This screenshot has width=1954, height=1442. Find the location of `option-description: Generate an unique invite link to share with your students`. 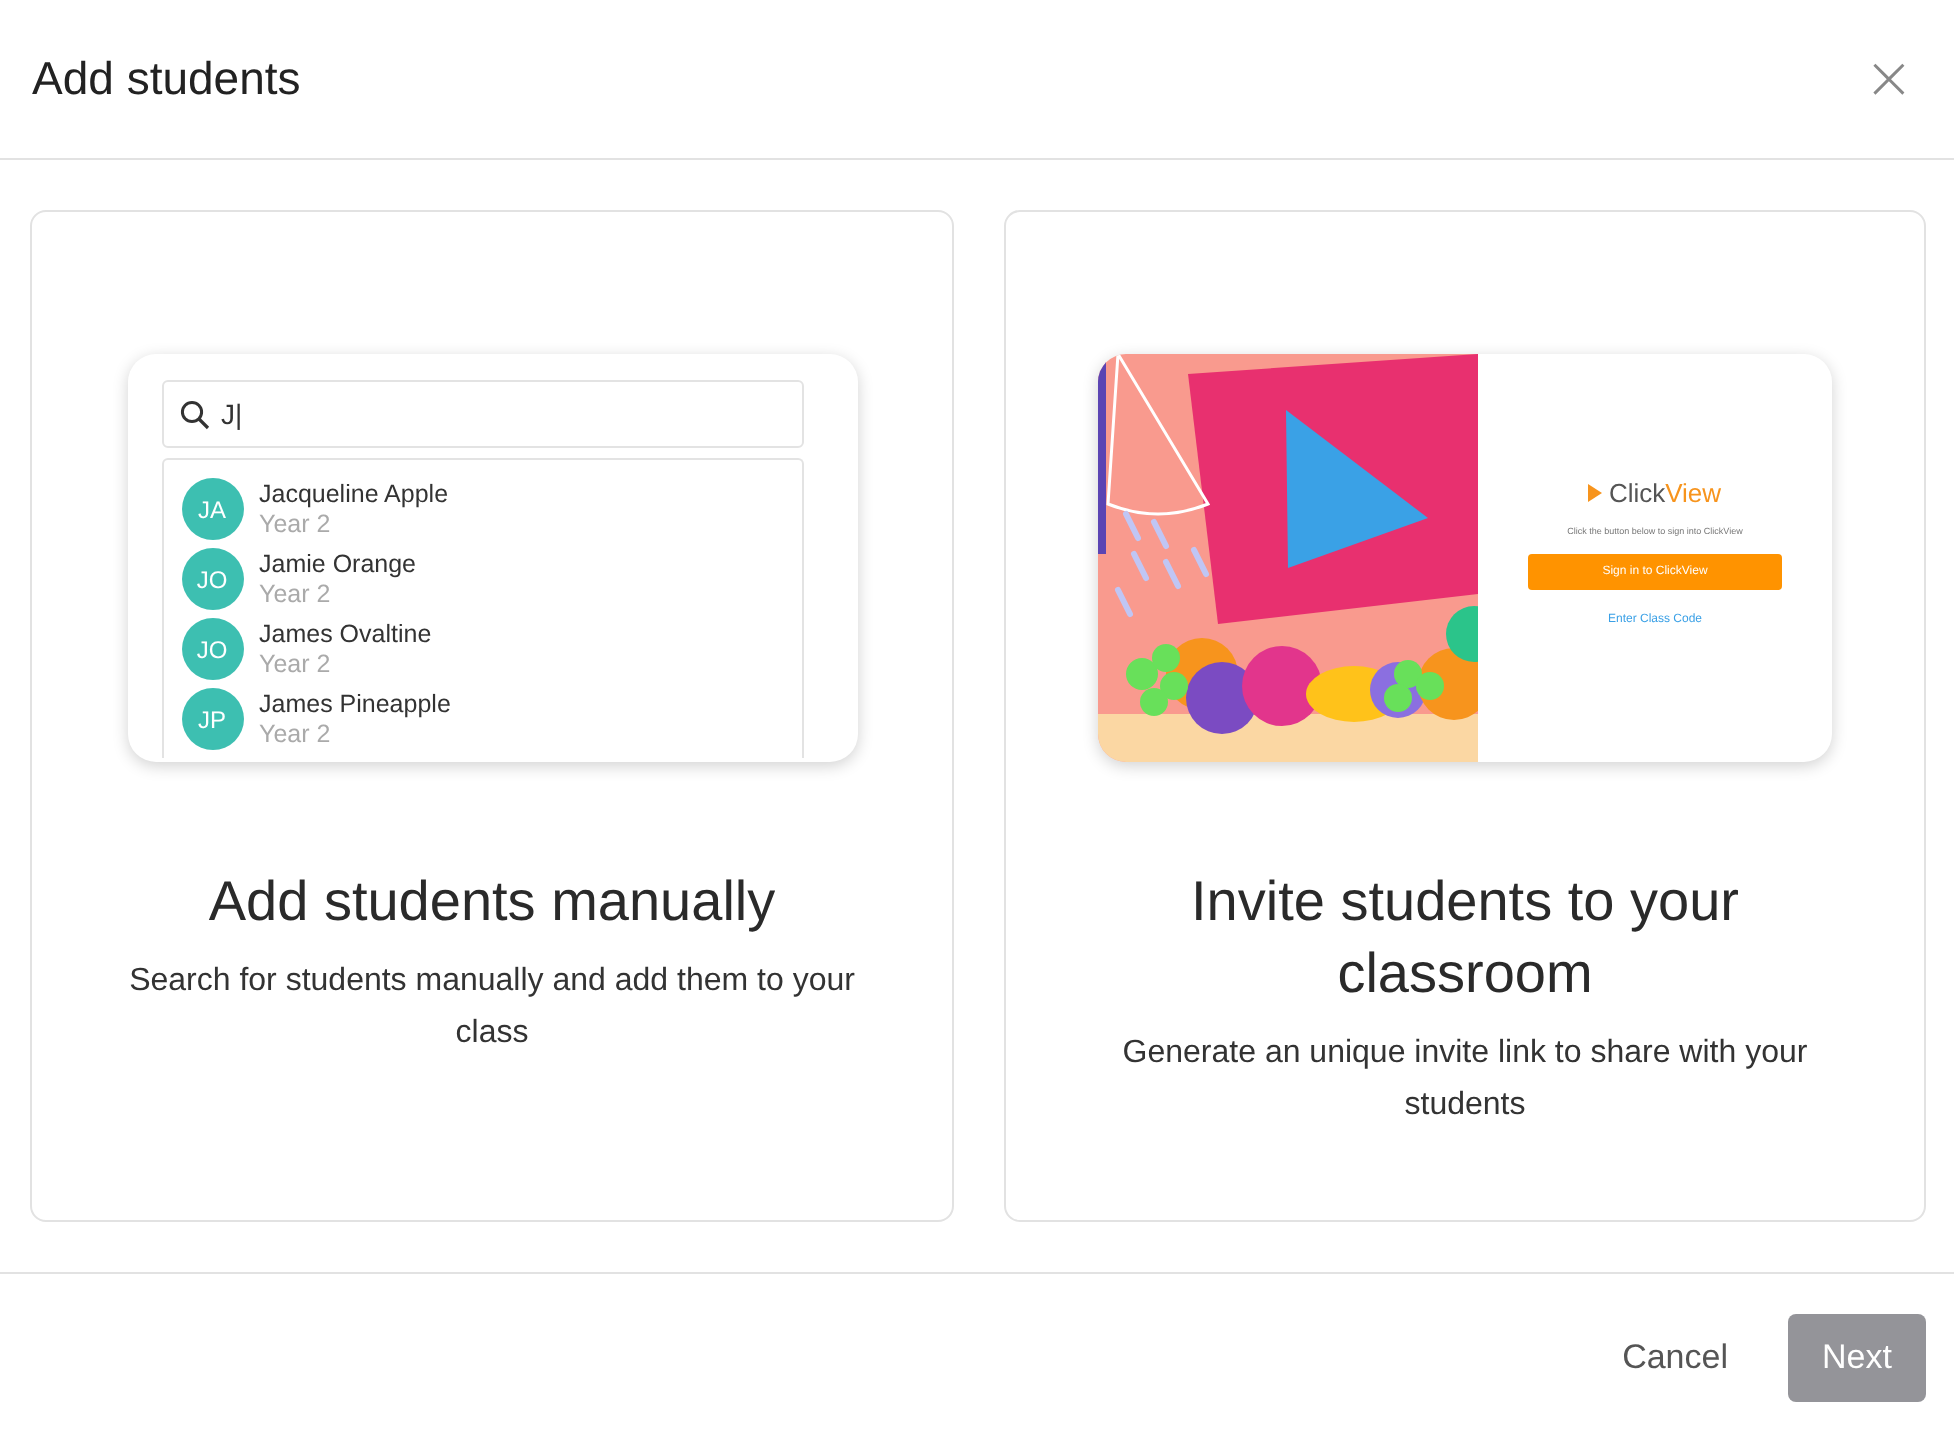

option-description: Generate an unique invite link to share with your students is located at coordinates (1465, 1080).